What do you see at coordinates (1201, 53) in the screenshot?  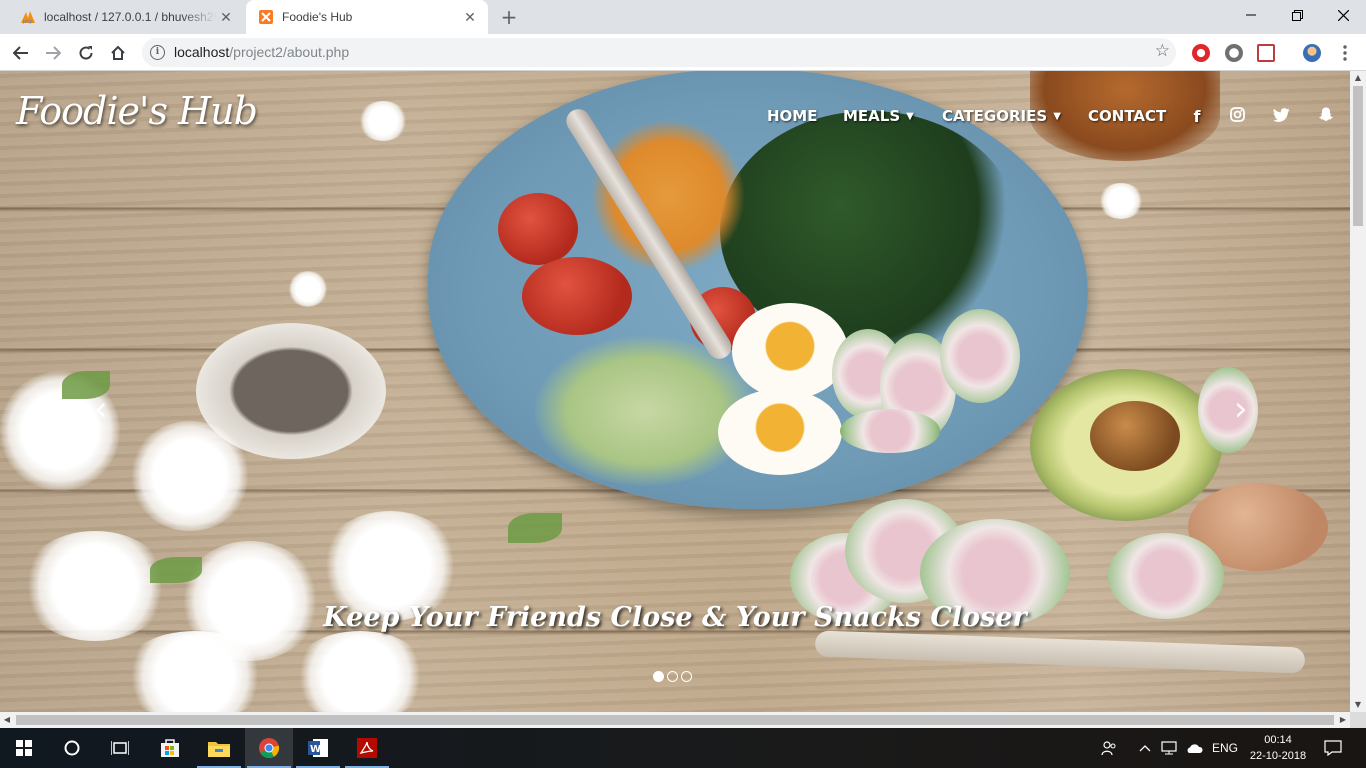 I see `opera-extension-icon` at bounding box center [1201, 53].